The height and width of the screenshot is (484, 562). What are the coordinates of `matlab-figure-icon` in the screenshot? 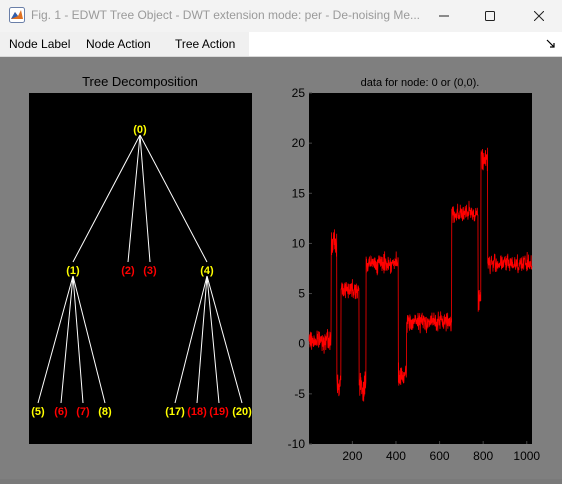 It's located at (17, 15).